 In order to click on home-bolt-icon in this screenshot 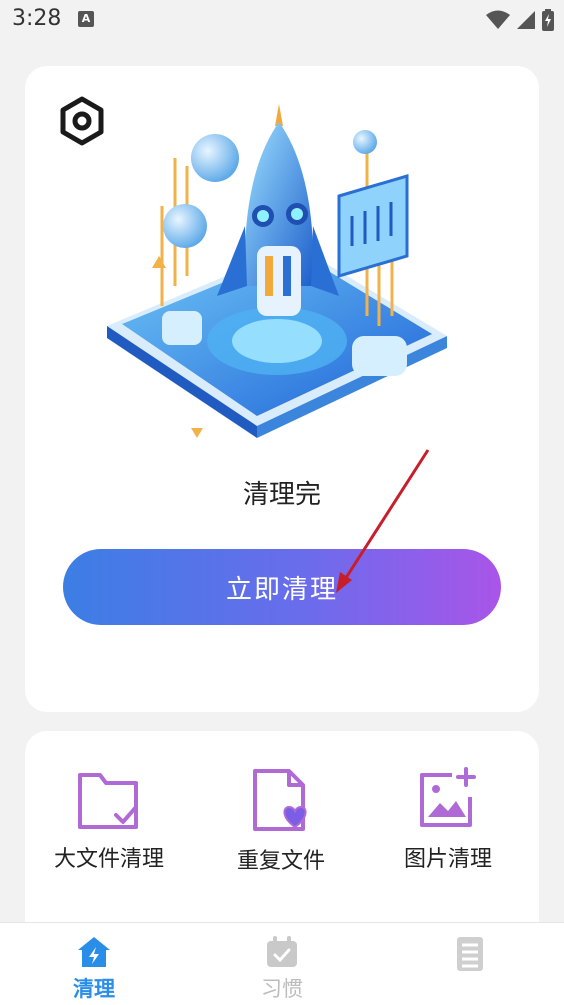, I will do `click(94, 952)`.